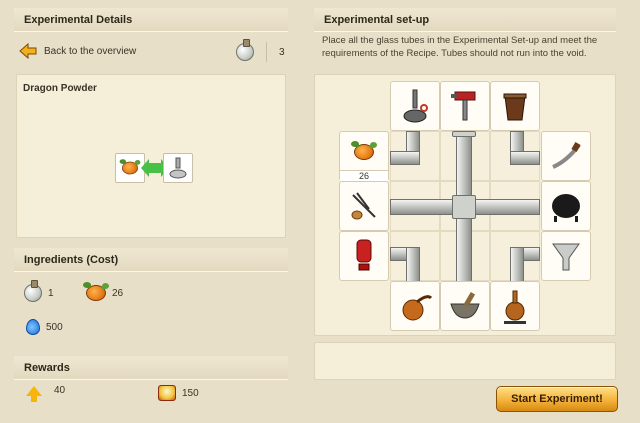  I want to click on mortar-red-item, so click(364, 256).